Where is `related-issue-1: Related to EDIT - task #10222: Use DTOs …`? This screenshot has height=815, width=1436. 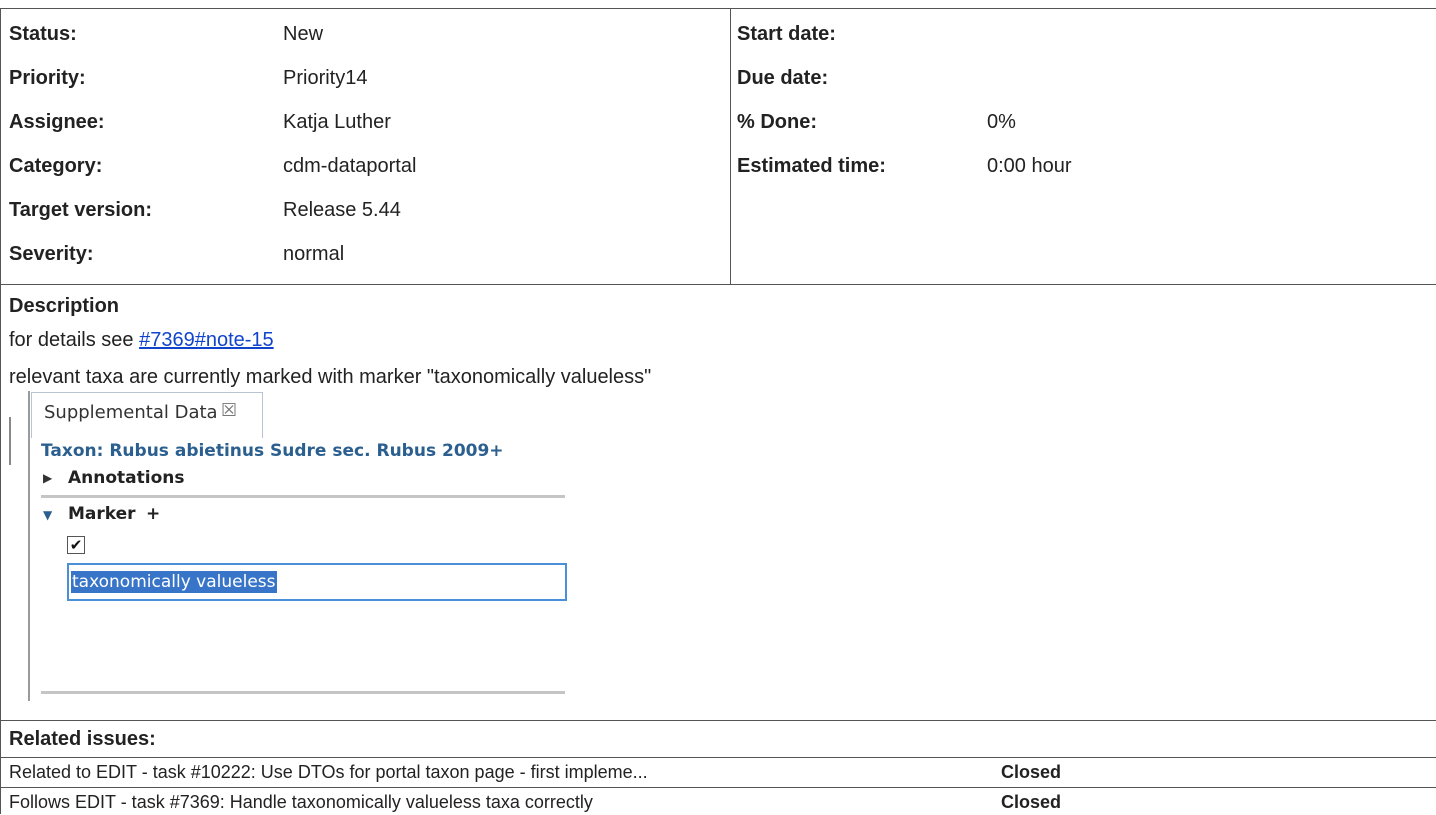 related-issue-1: Related to EDIT - task #10222: Use DTOs … is located at coordinates (328, 772).